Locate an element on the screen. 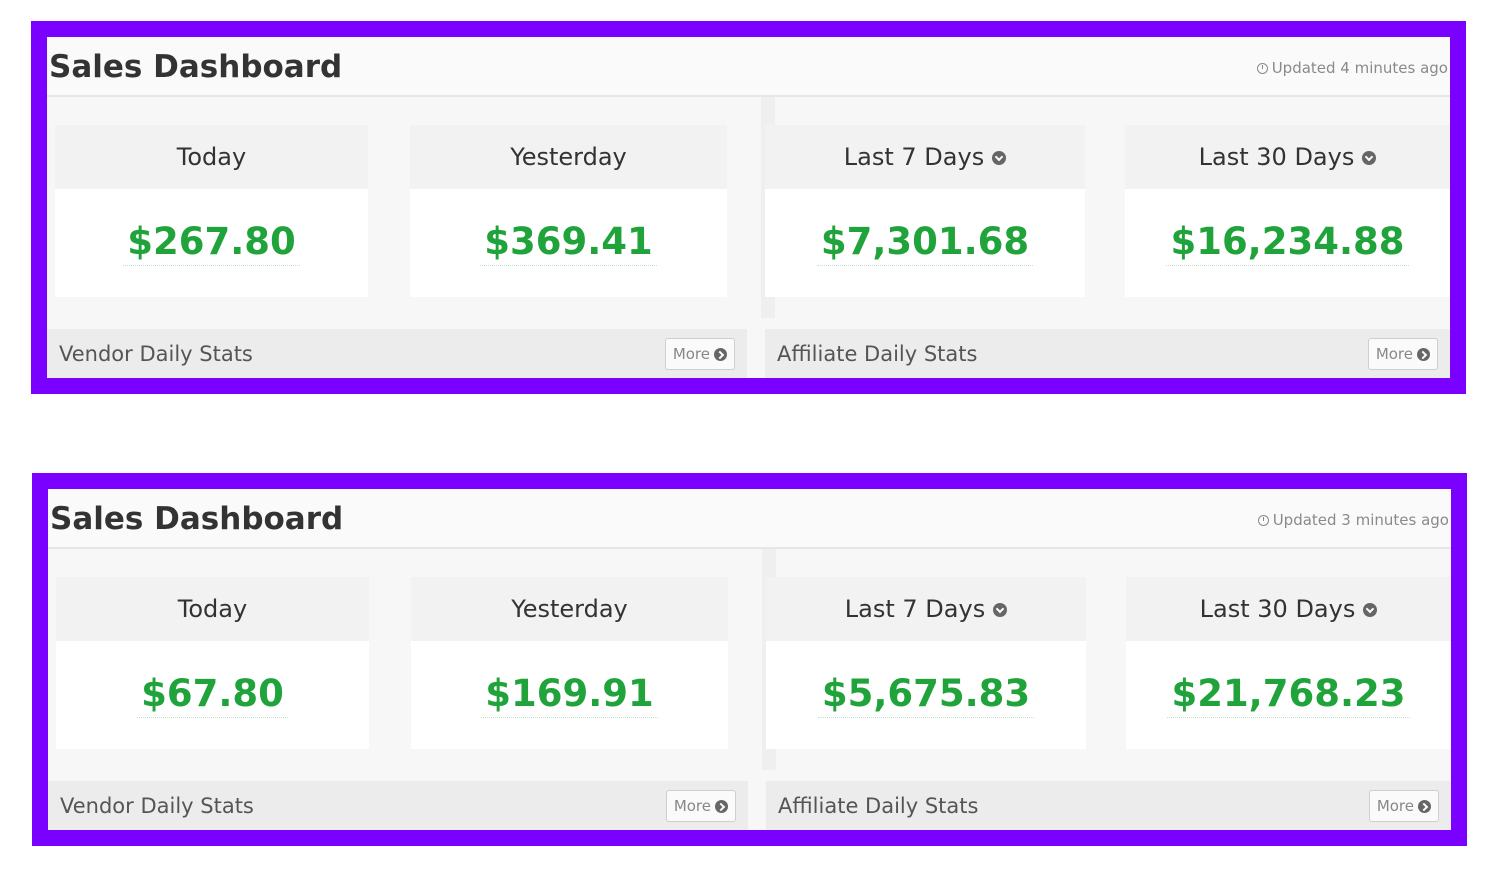  updated-text: Updated 4 minutes ago is located at coordinates (1359, 68).